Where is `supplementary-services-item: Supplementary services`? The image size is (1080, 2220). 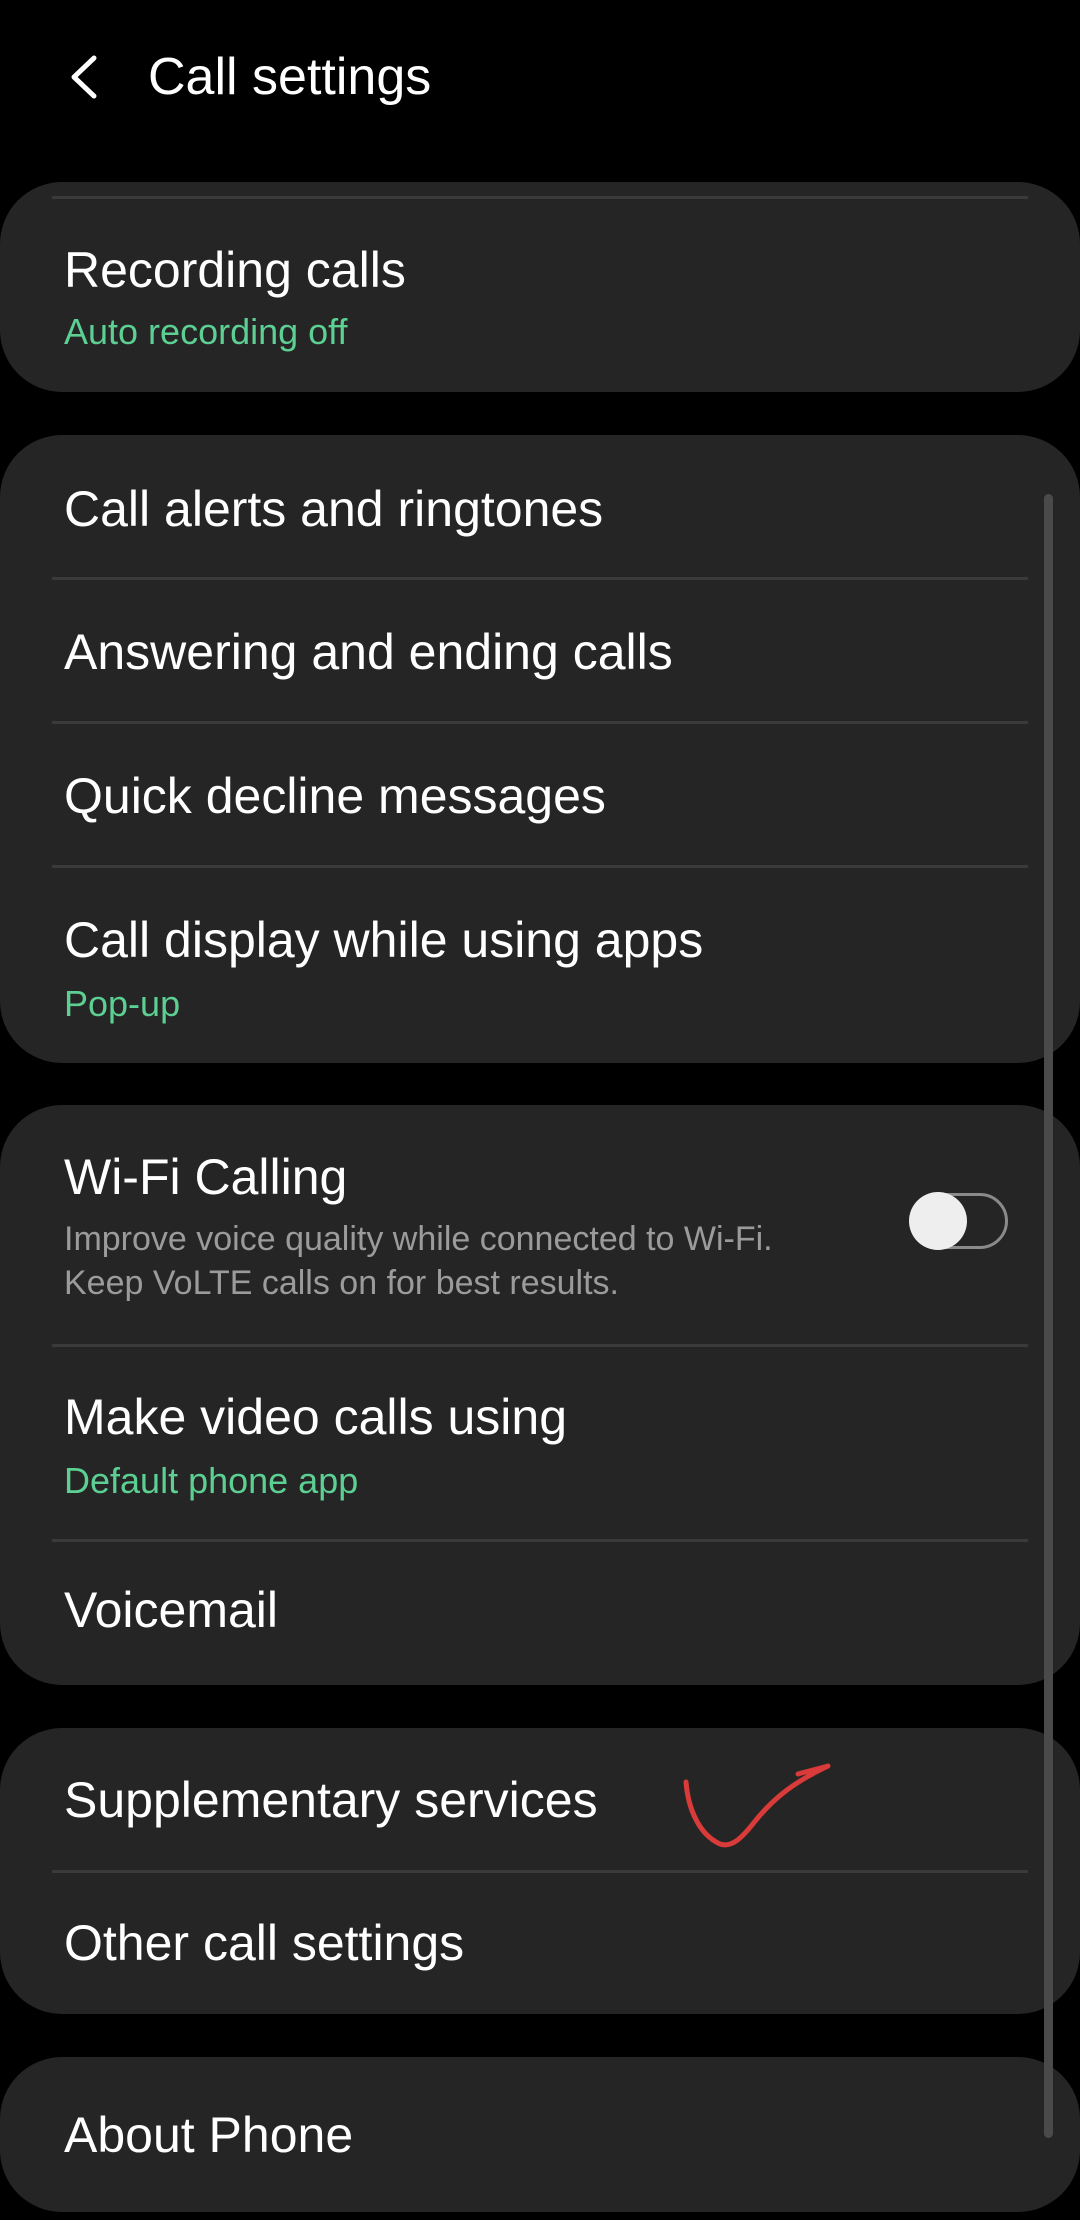
supplementary-services-item: Supplementary services is located at coordinates (540, 1800).